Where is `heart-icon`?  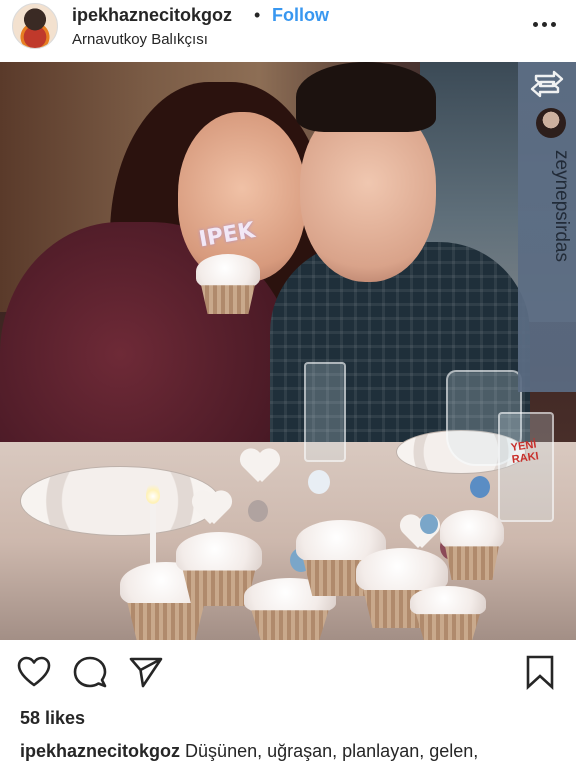
heart-icon is located at coordinates (34, 672).